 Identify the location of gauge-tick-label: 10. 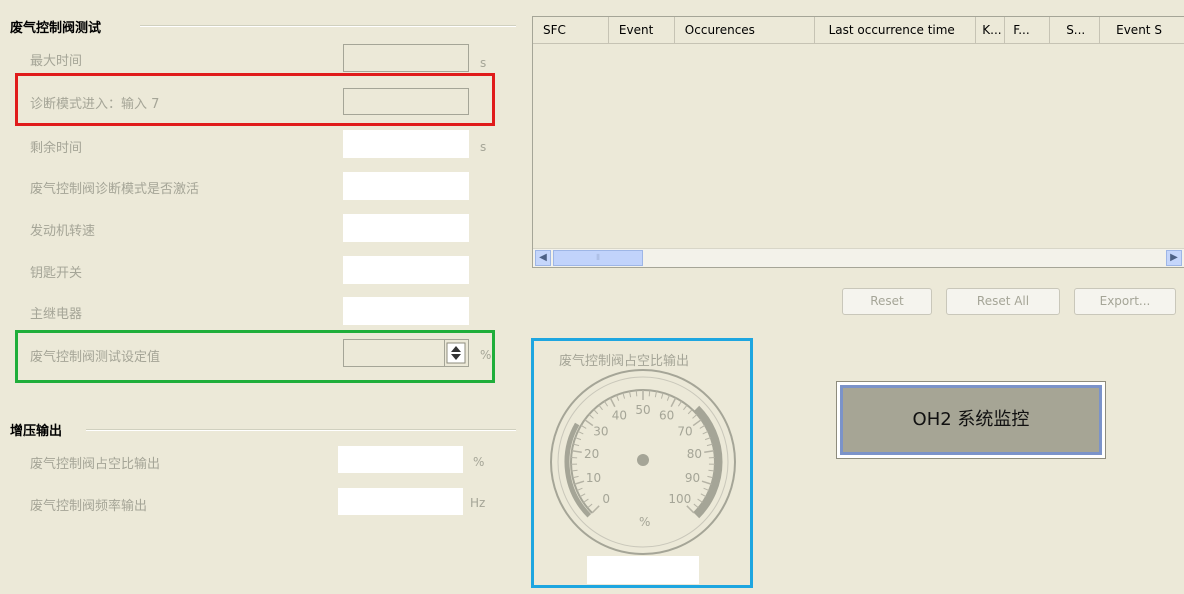
(593, 478).